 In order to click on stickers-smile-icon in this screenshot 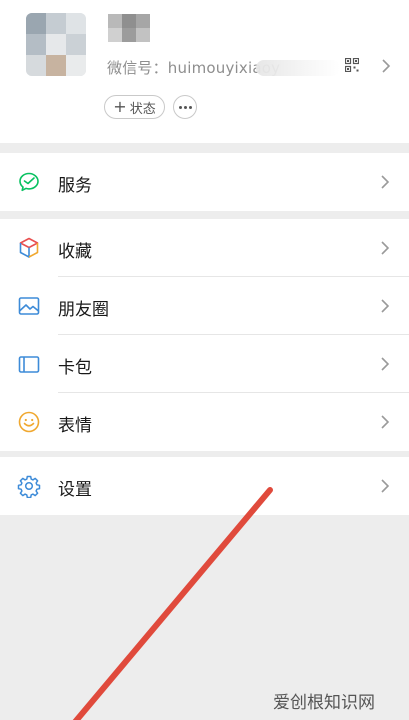, I will do `click(29, 422)`.